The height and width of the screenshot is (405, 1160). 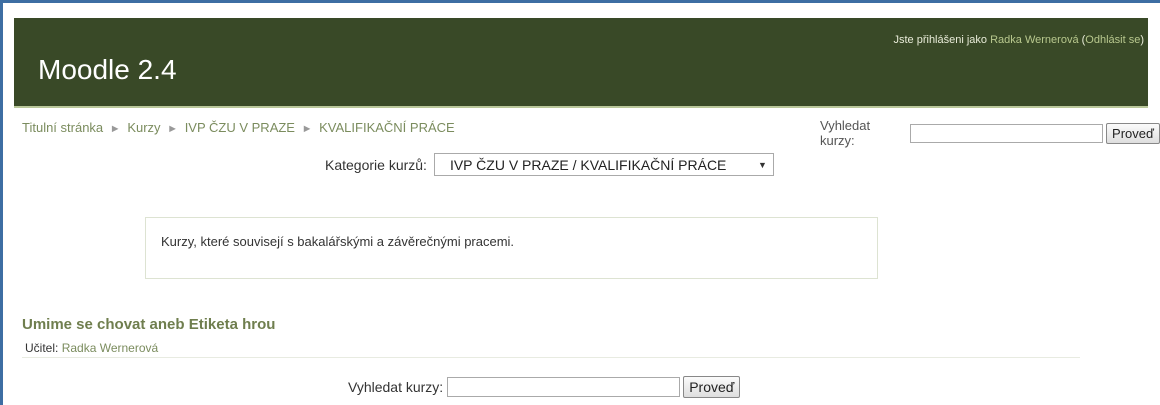 What do you see at coordinates (387, 127) in the screenshot?
I see `breadcrumb-current: KVALIFIKAČNÍ PRÁCE` at bounding box center [387, 127].